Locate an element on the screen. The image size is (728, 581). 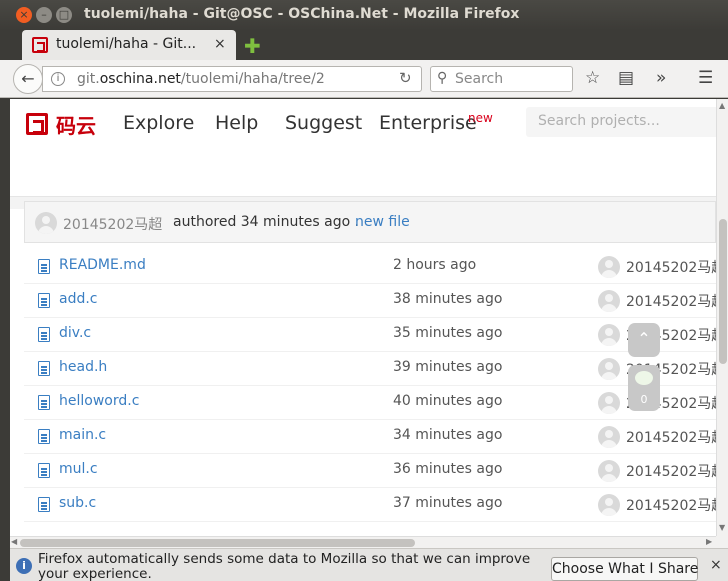
file-time: 36 minutes ago is located at coordinates (448, 469).